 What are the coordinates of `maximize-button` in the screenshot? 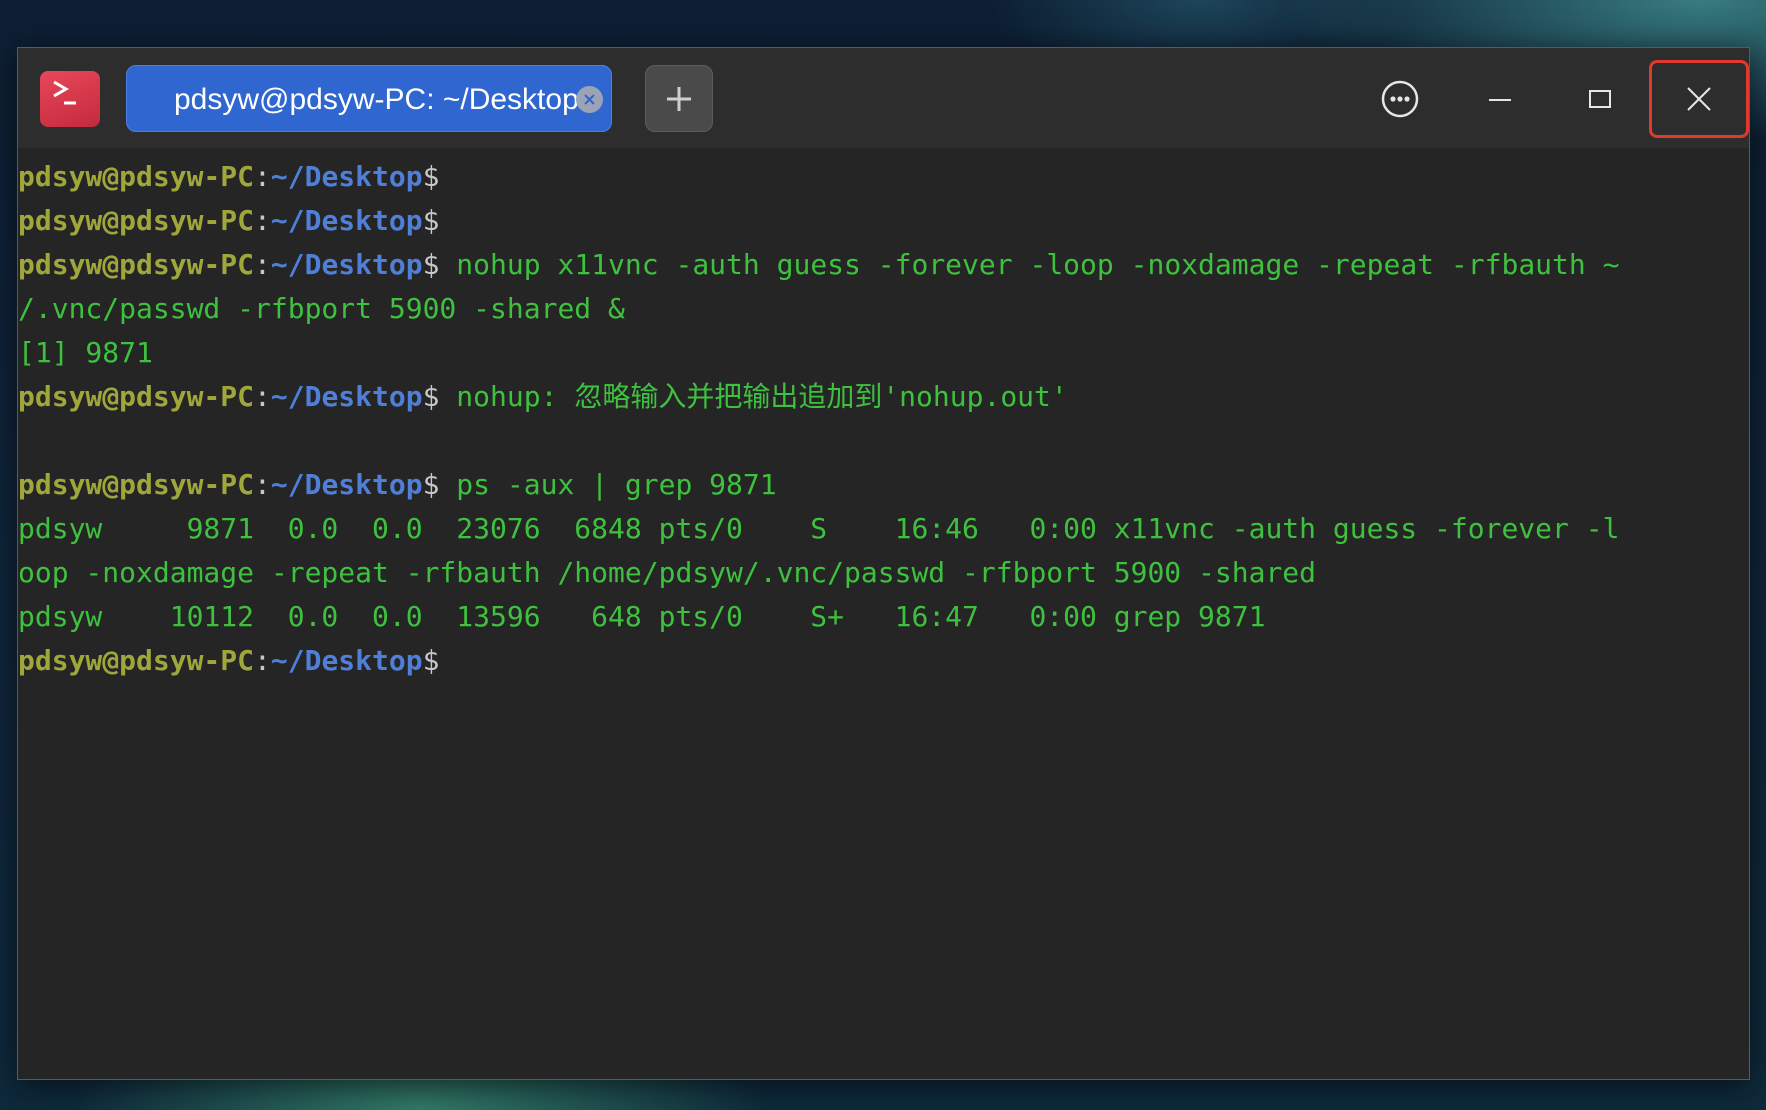 It's located at (1600, 99).